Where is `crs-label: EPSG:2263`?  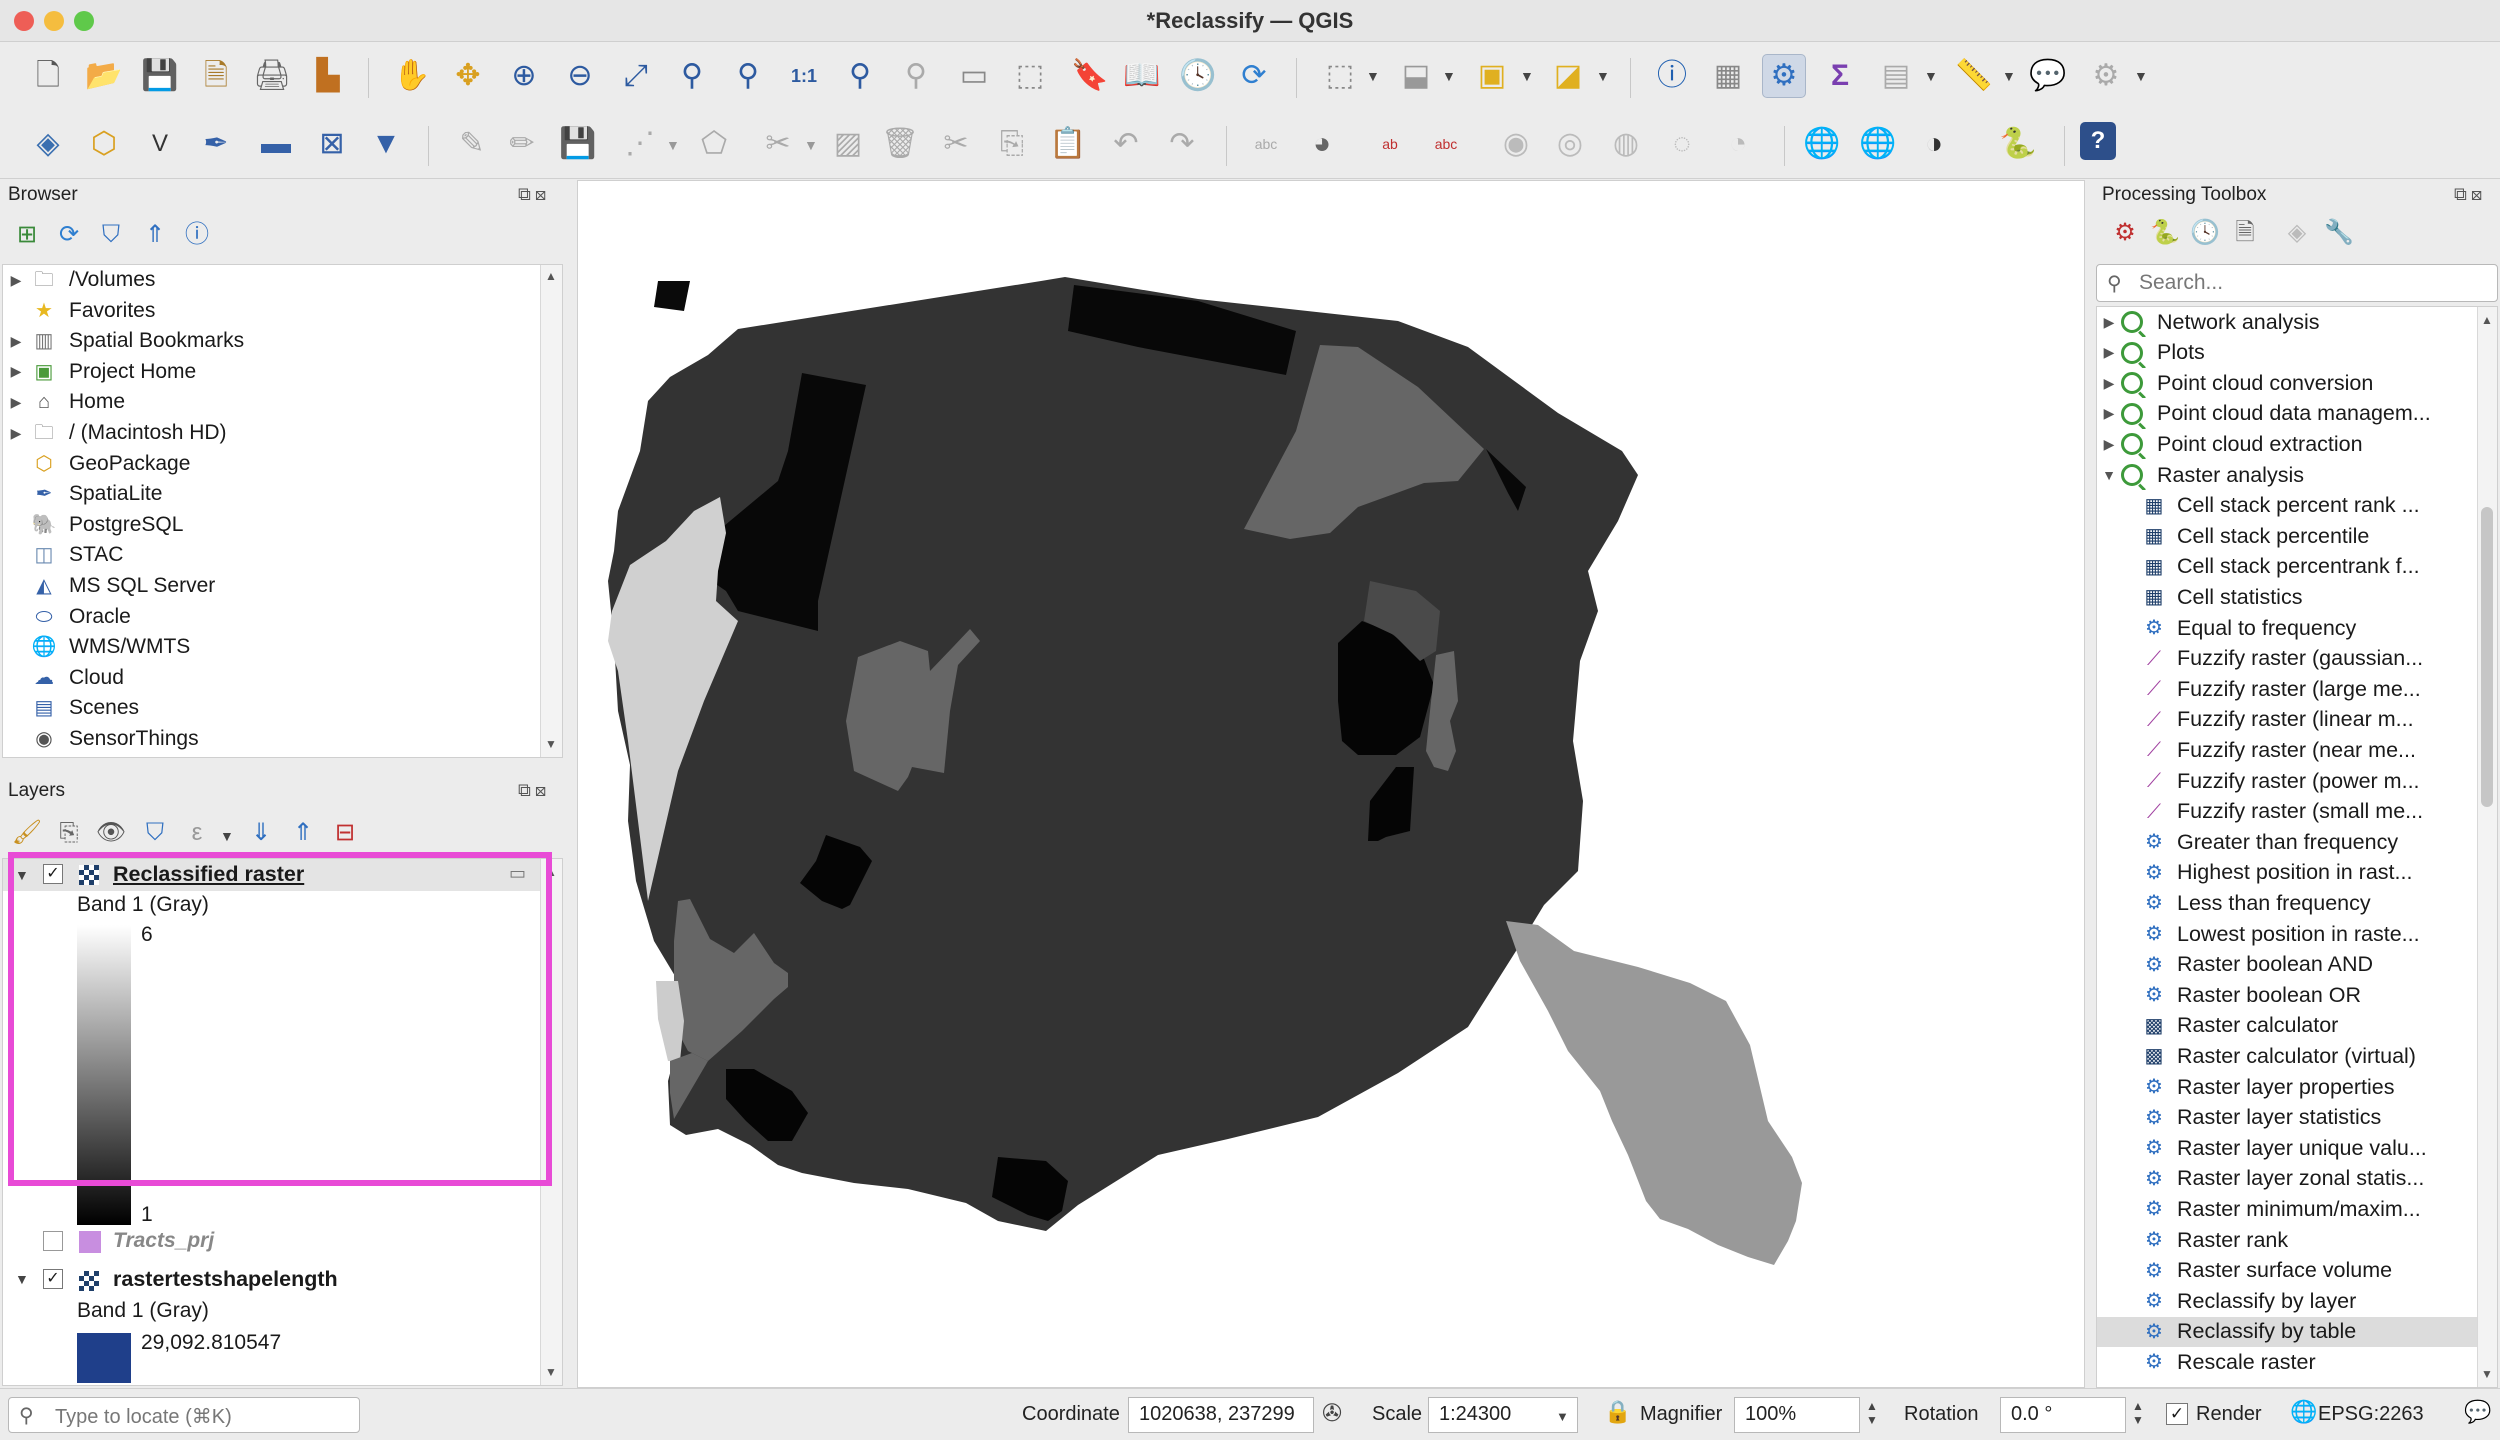 crs-label: EPSG:2263 is located at coordinates (2371, 1414).